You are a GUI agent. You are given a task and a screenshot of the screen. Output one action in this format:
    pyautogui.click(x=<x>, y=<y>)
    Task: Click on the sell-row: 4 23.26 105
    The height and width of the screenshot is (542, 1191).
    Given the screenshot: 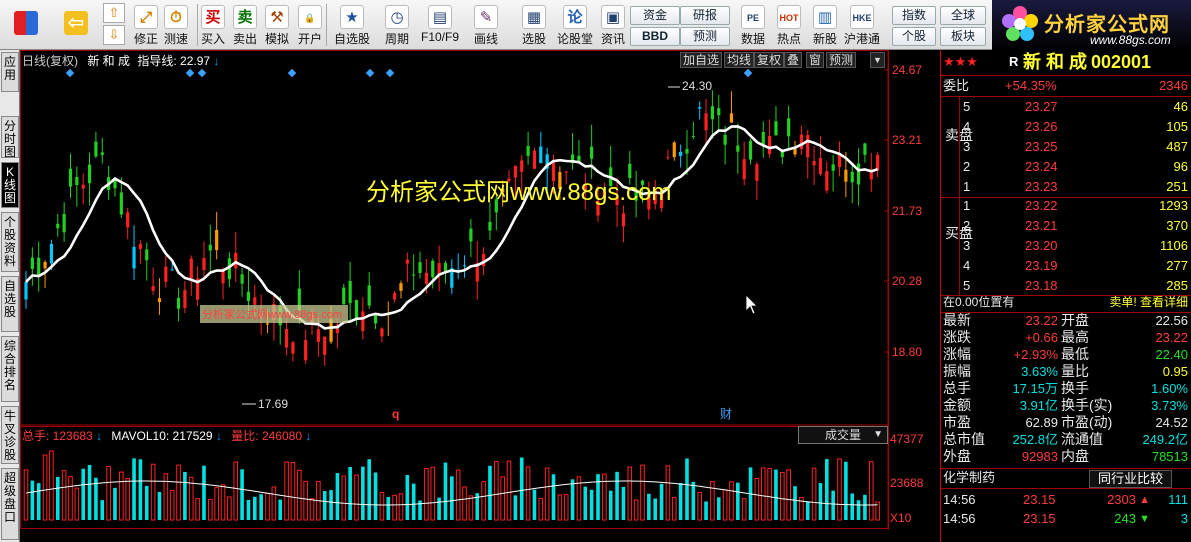 What is the action you would take?
    pyautogui.click(x=1066, y=127)
    